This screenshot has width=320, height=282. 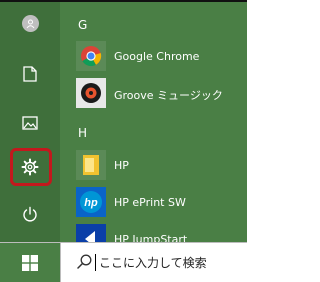 I want to click on search-icon, so click(x=84, y=261).